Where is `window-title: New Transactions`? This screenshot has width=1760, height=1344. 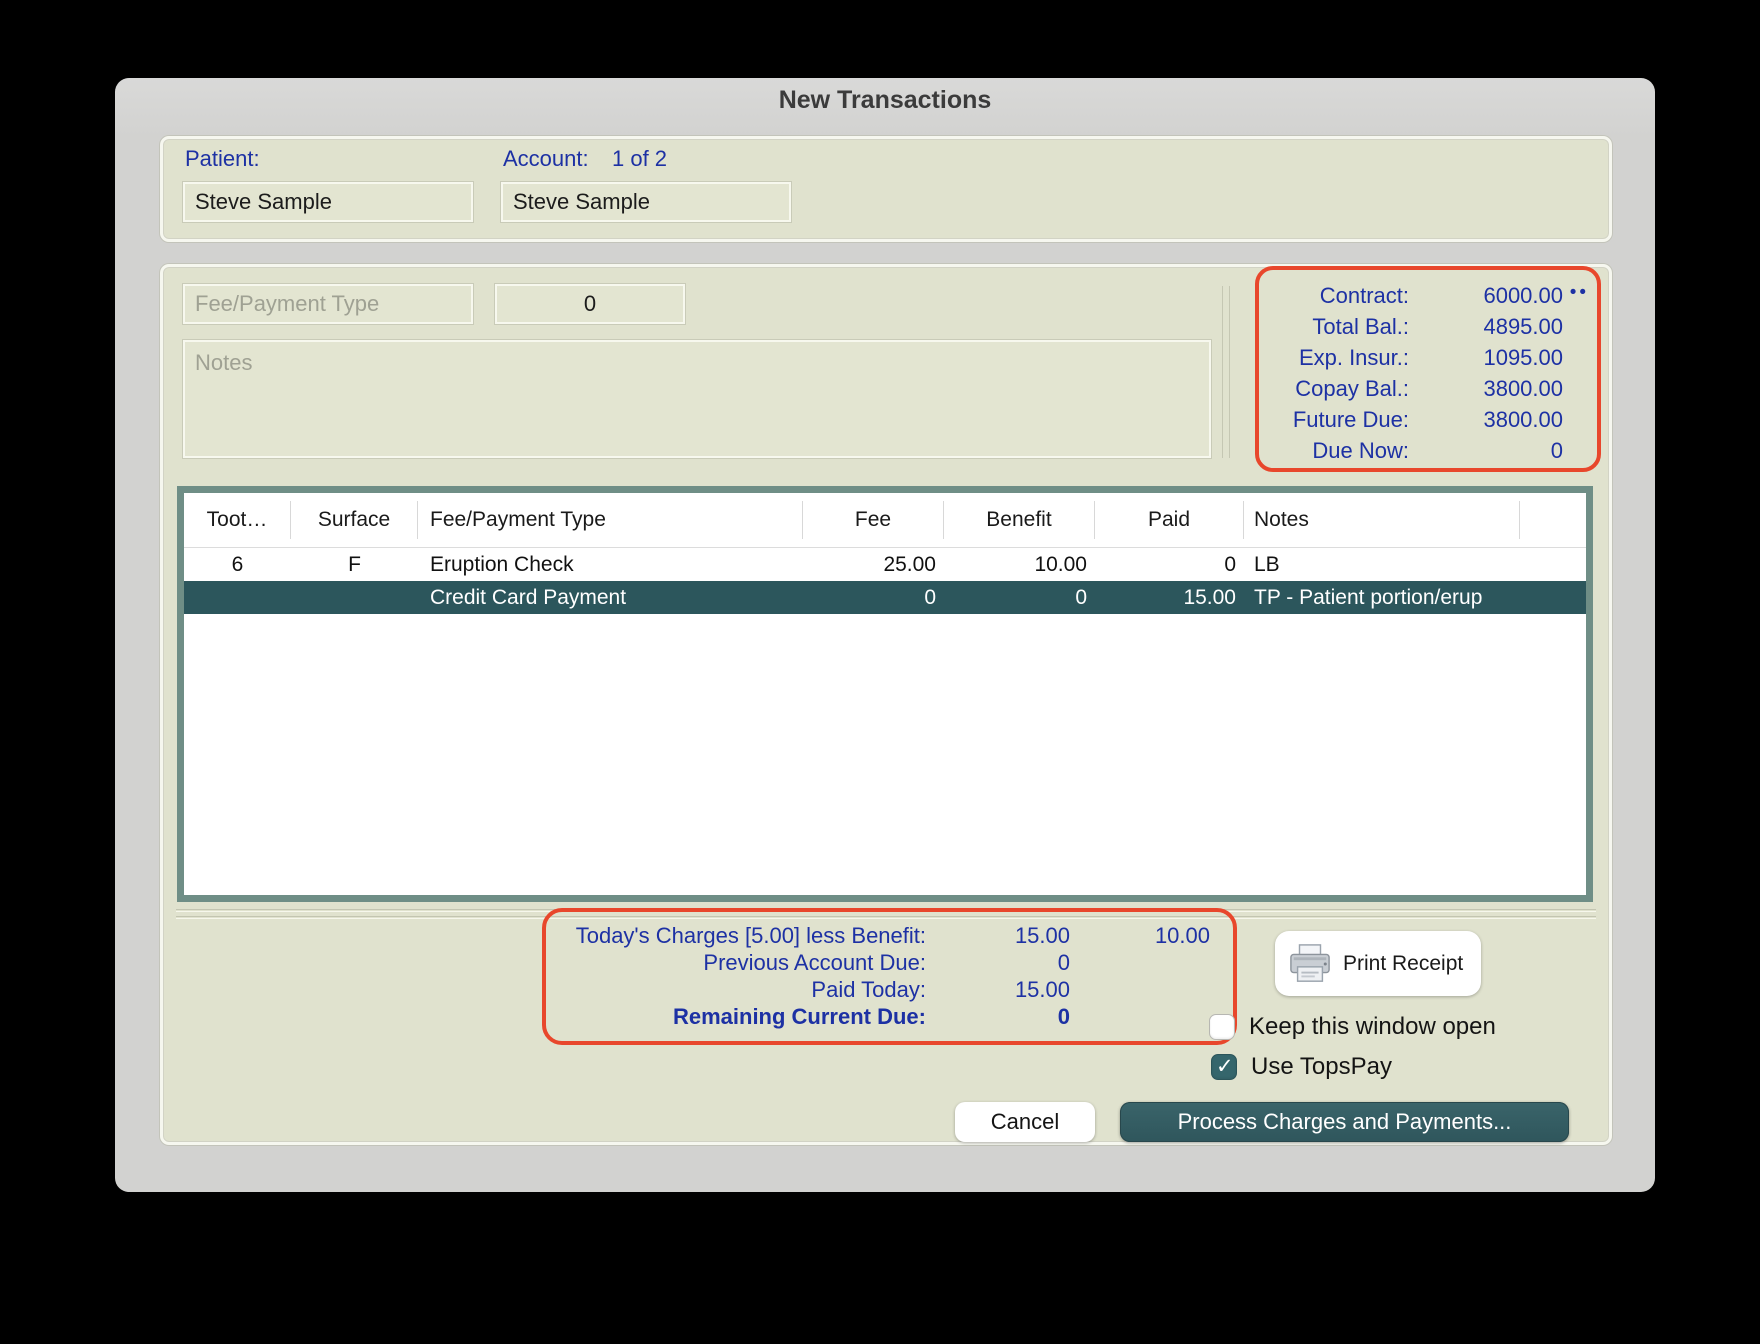
window-title: New Transactions is located at coordinates (885, 100).